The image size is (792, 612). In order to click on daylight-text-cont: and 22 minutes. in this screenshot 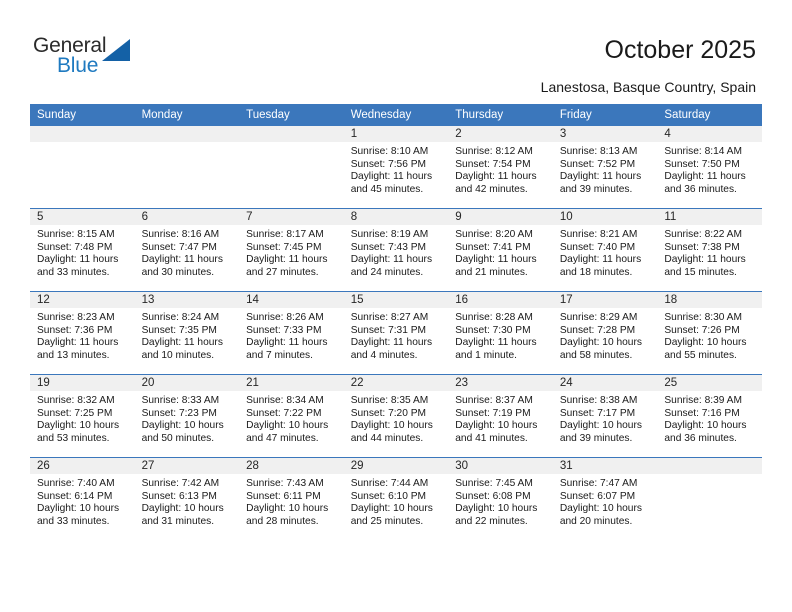, I will do `click(491, 521)`.